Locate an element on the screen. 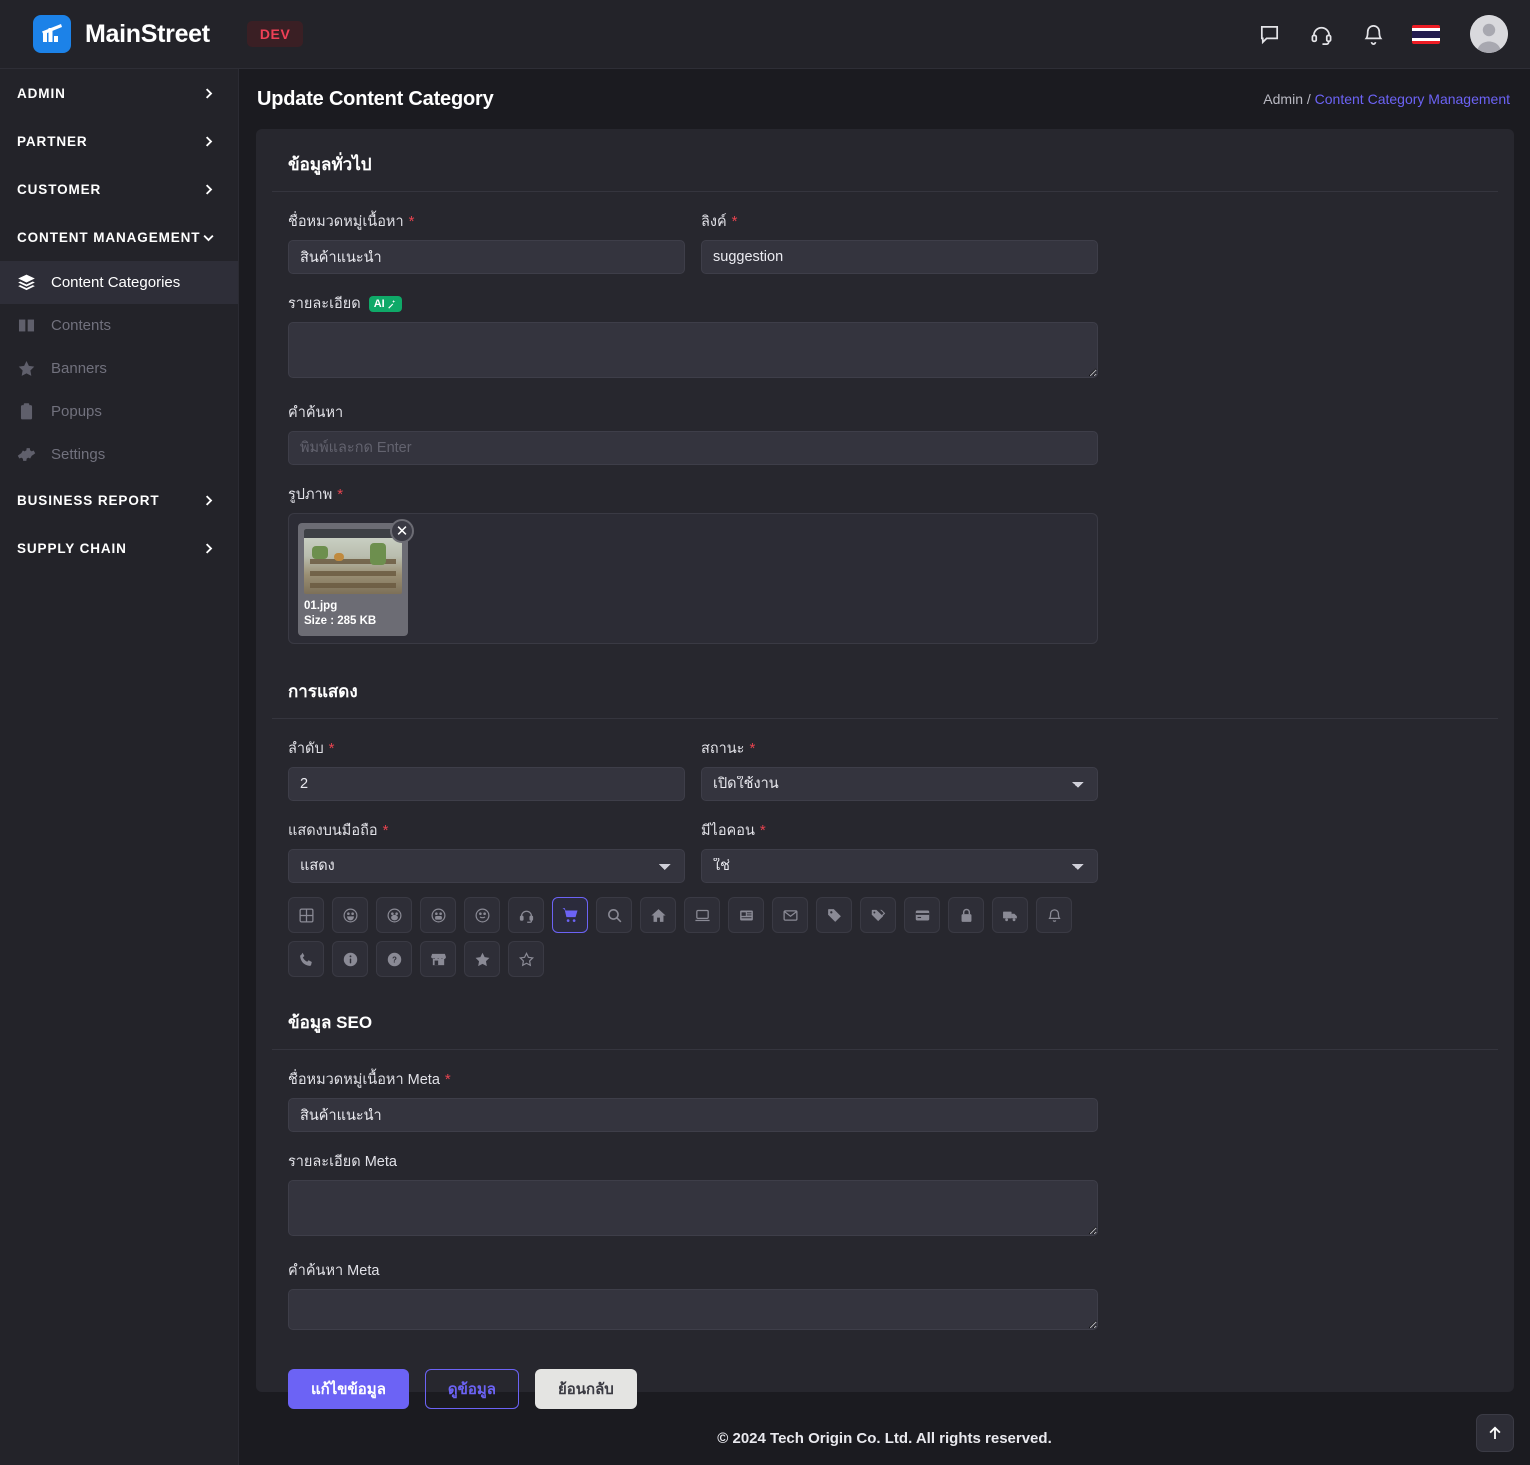 Image resolution: width=1530 pixels, height=1465 pixels. meta-name-label: ชื่อหมวดหมู่เนื้อหา Meta * is located at coordinates (893, 1079).